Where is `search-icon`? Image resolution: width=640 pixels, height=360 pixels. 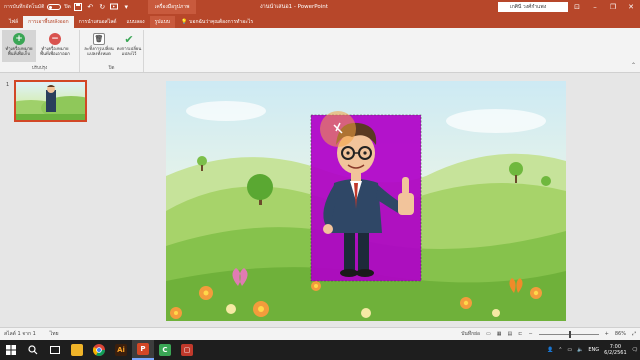
search-icon is located at coordinates (33, 350).